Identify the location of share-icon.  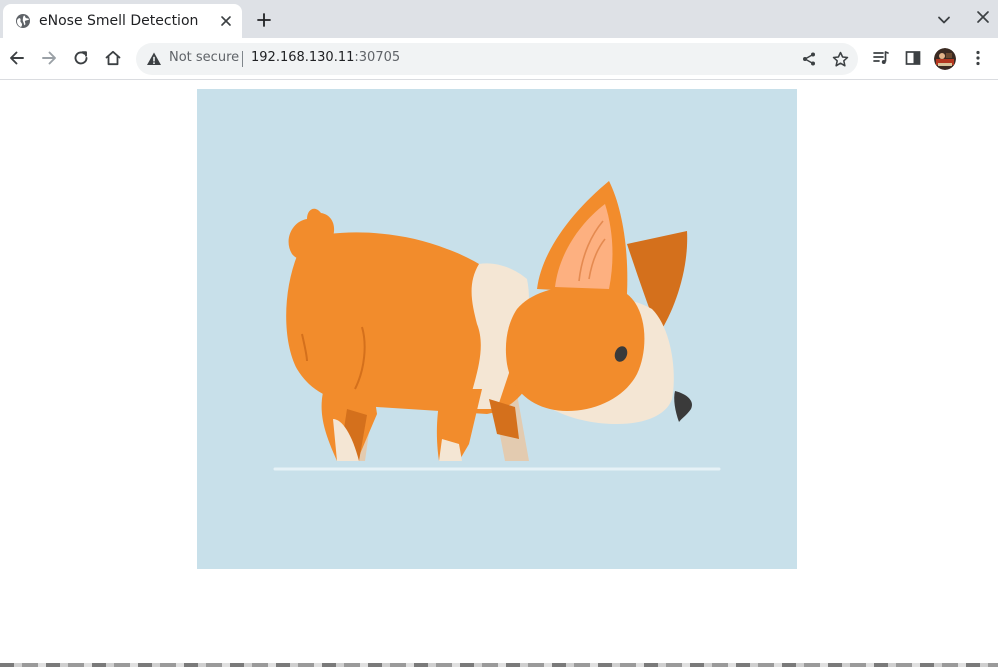
(809, 59).